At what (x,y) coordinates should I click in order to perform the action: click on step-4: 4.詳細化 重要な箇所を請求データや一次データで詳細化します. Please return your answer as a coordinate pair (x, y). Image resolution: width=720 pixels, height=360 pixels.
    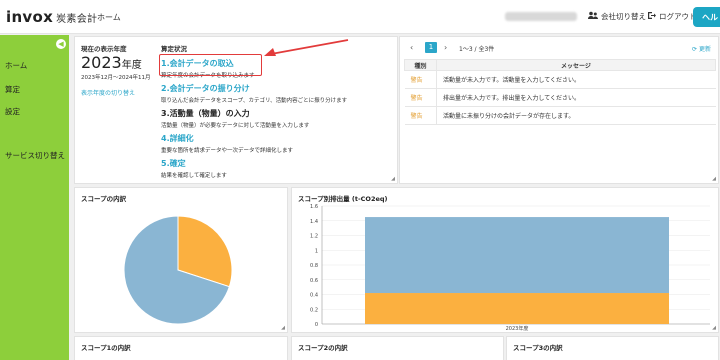
    Looking at the image, I should click on (227, 143).